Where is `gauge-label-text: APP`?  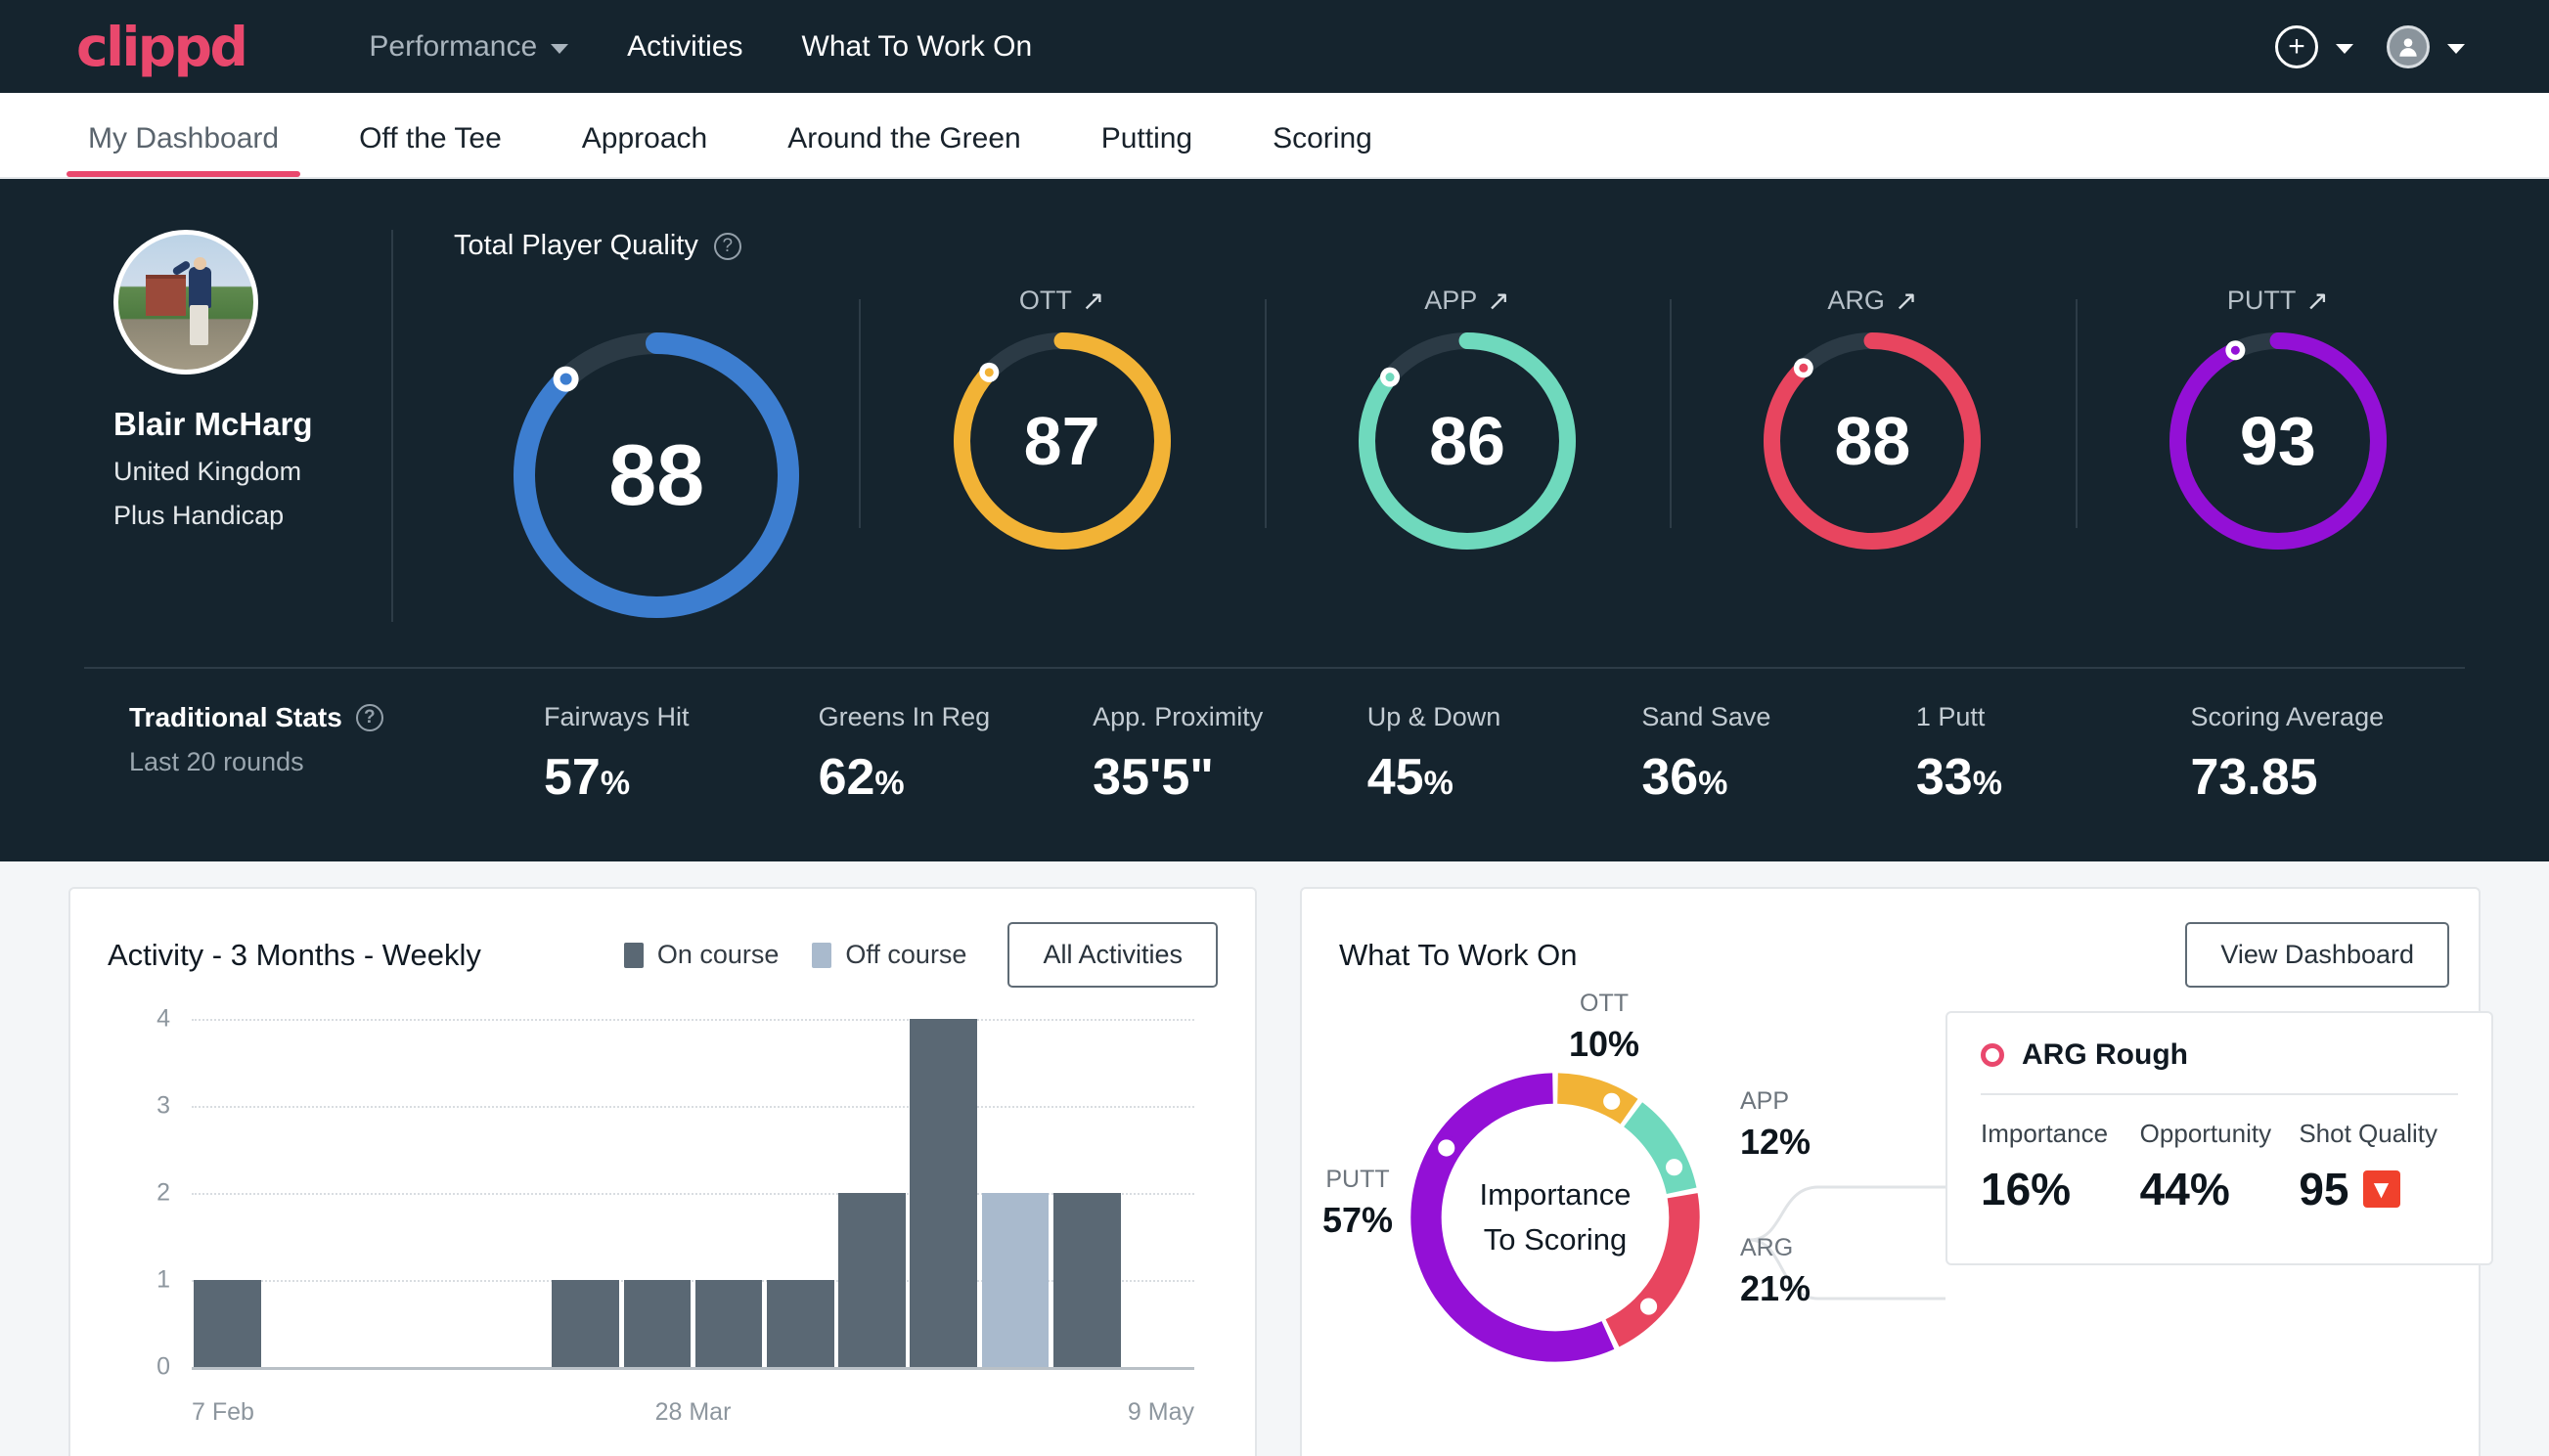 gauge-label-text: APP is located at coordinates (1451, 300).